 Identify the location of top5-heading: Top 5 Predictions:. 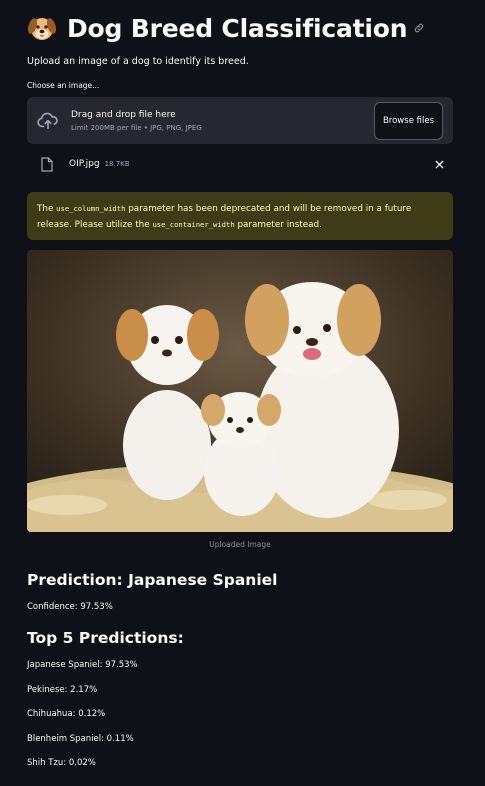
(105, 638).